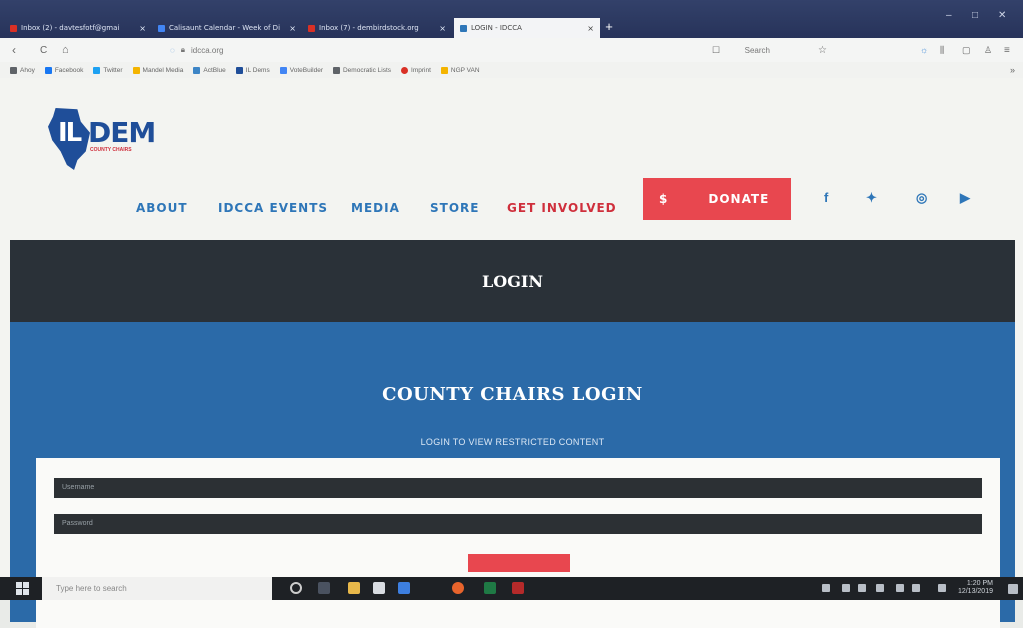 This screenshot has width=1023, height=628. I want to click on sidebar-icon: ▢, so click(966, 50).